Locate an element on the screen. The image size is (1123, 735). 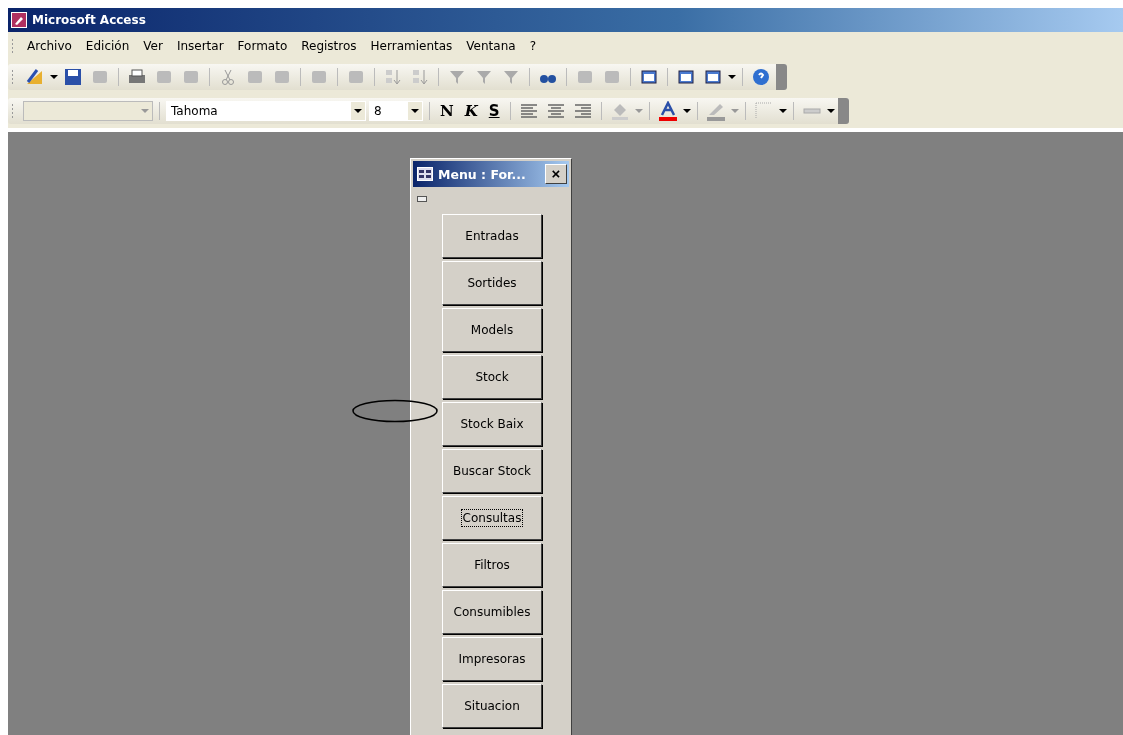
italic-button: K is located at coordinates (471, 111).